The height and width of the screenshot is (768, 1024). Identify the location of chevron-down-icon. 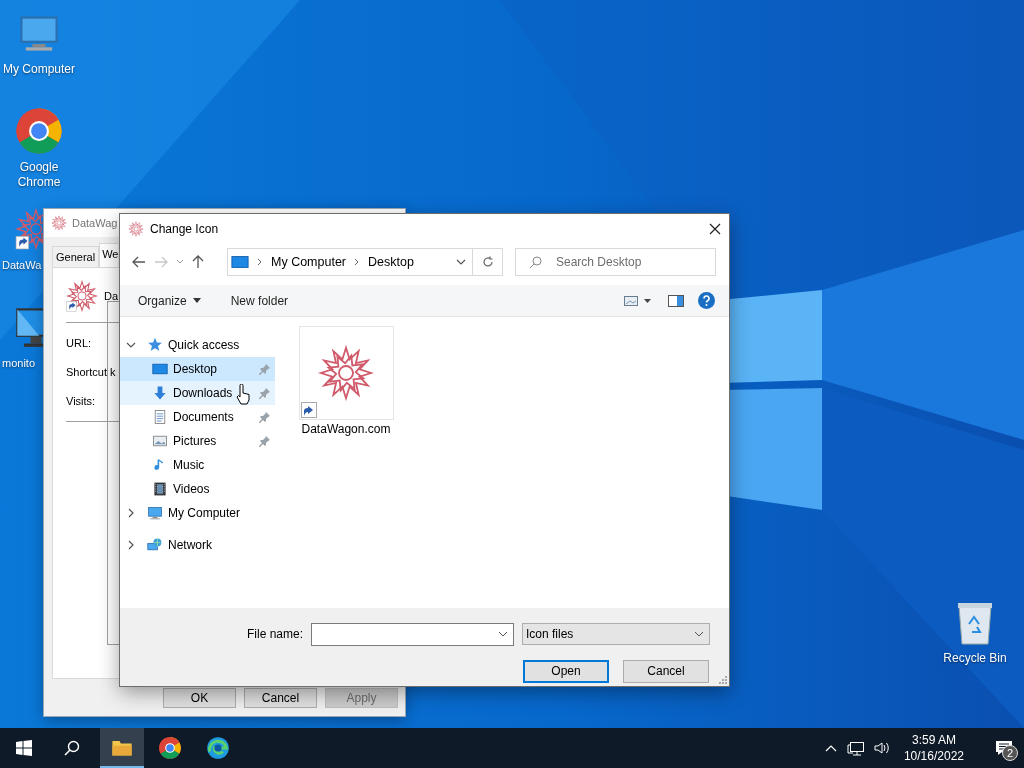
(131, 345).